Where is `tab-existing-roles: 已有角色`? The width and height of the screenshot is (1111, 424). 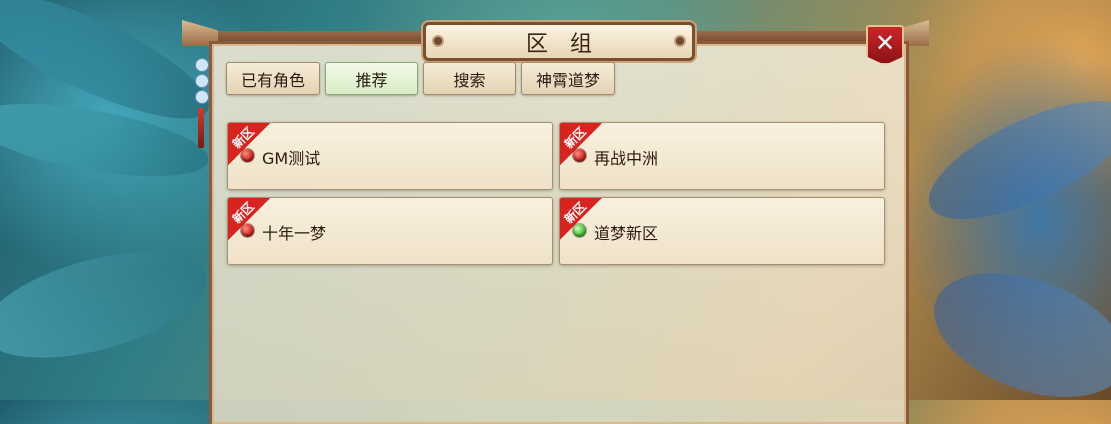
tab-existing-roles: 已有角色 is located at coordinates (273, 78).